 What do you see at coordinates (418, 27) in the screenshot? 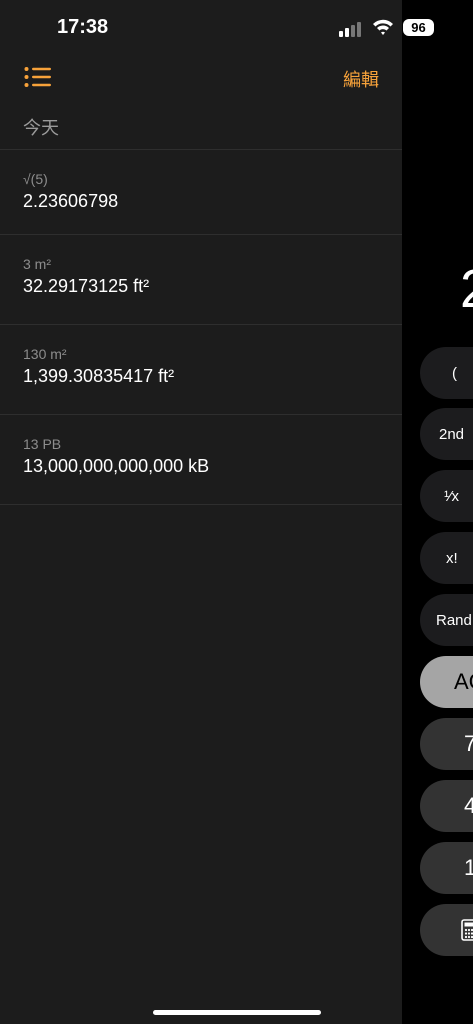
I see `battery-indicator: 96` at bounding box center [418, 27].